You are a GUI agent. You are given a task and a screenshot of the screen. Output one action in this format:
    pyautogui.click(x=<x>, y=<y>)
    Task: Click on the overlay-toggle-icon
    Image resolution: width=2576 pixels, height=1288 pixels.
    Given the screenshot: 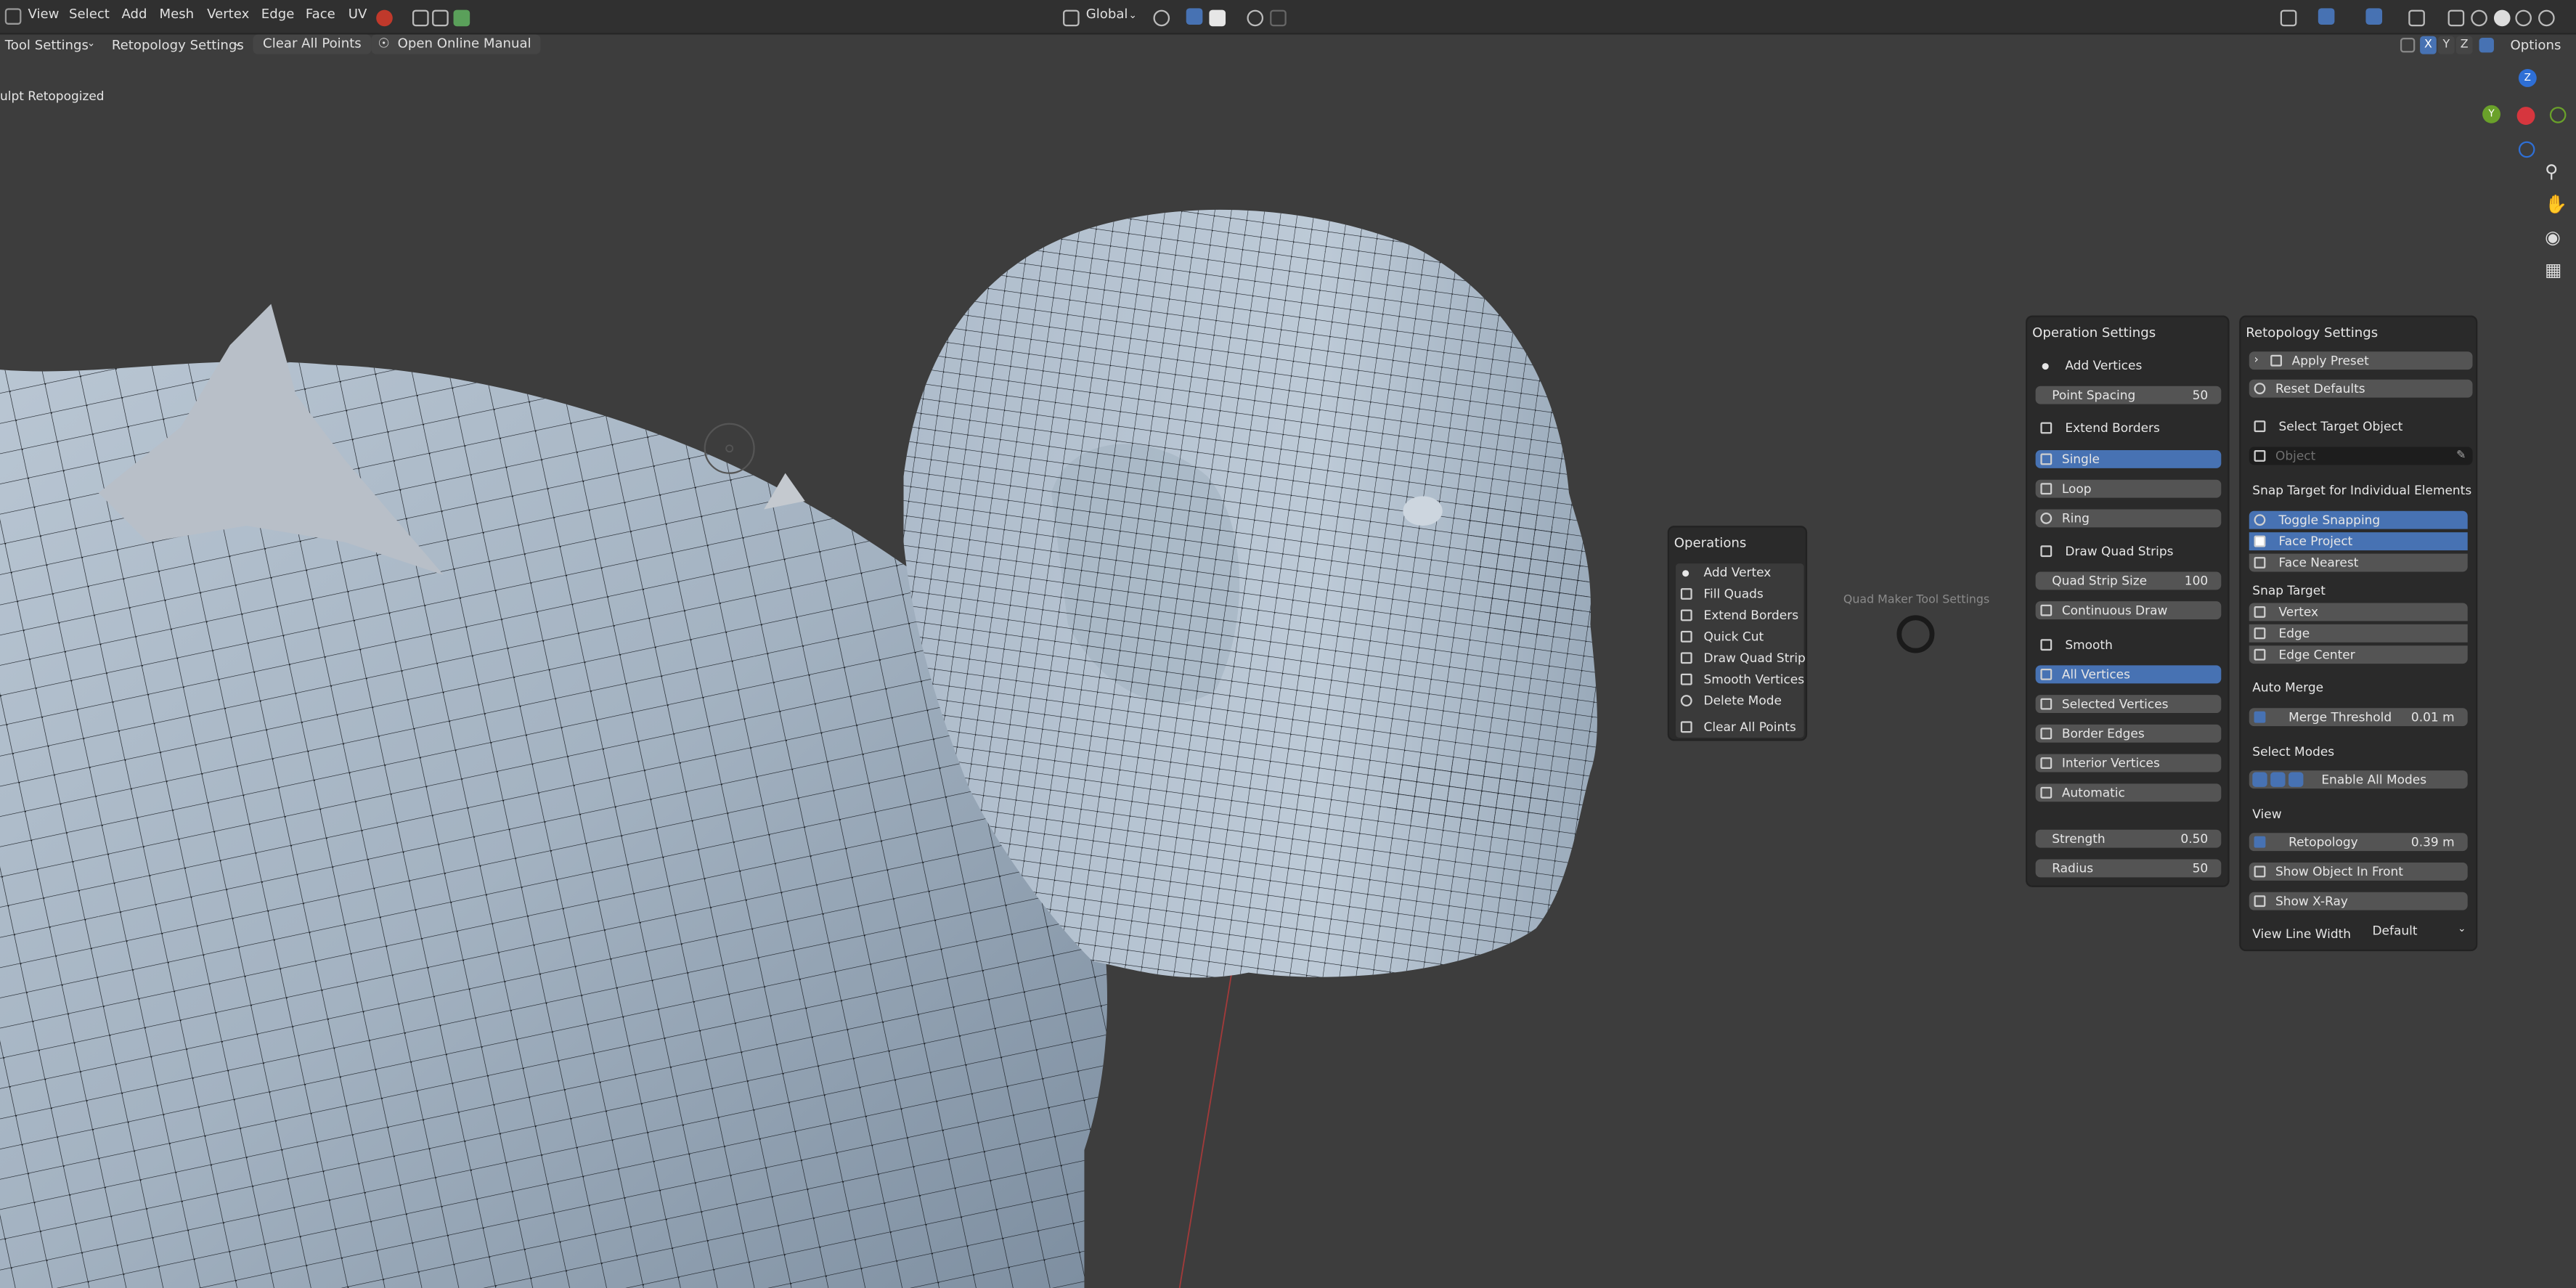 What is the action you would take?
    pyautogui.click(x=2374, y=16)
    